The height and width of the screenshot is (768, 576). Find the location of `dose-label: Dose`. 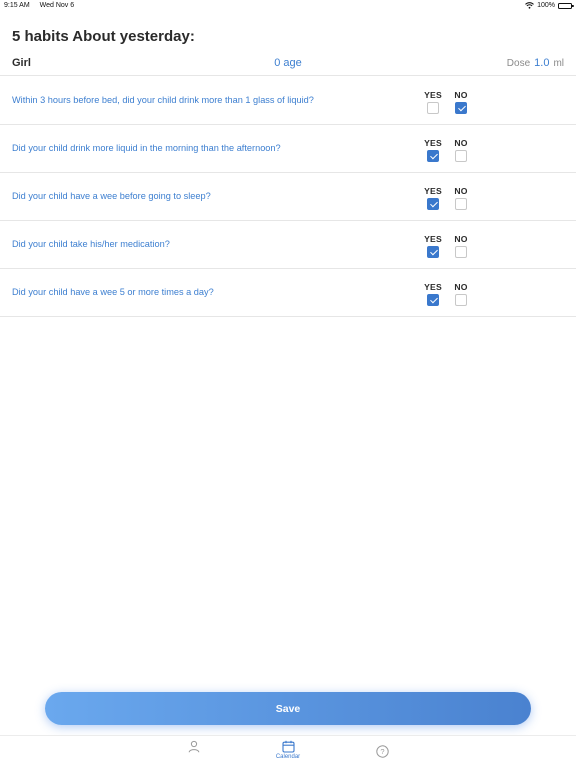

dose-label: Dose is located at coordinates (518, 63).